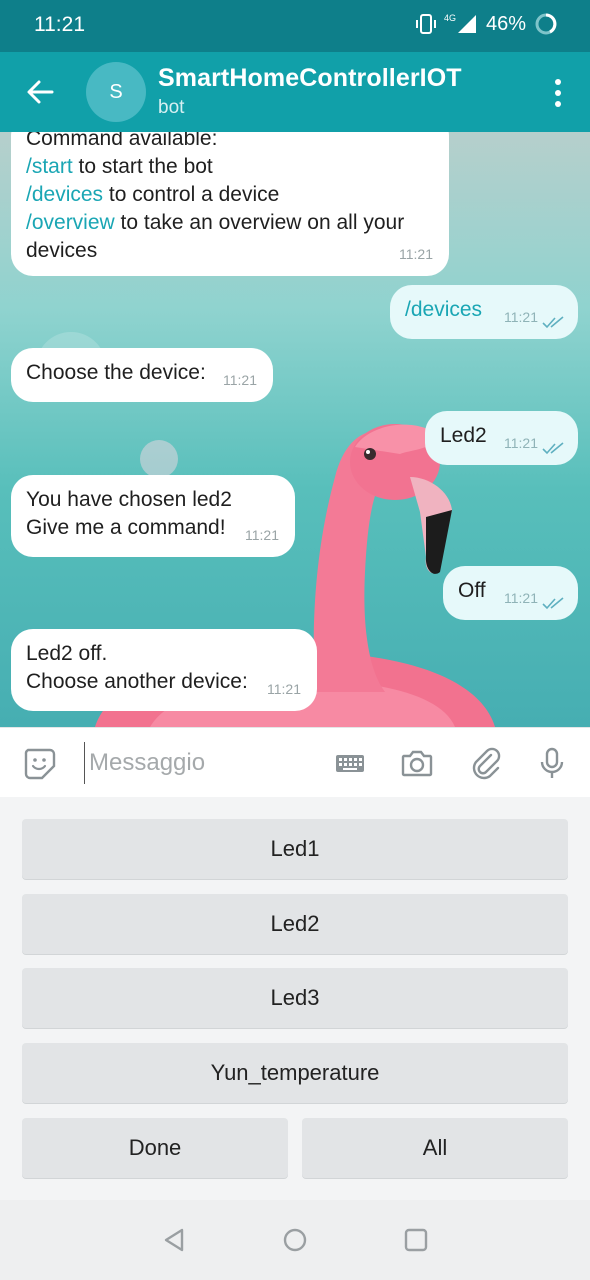  What do you see at coordinates (199, 763) in the screenshot?
I see `message-input` at bounding box center [199, 763].